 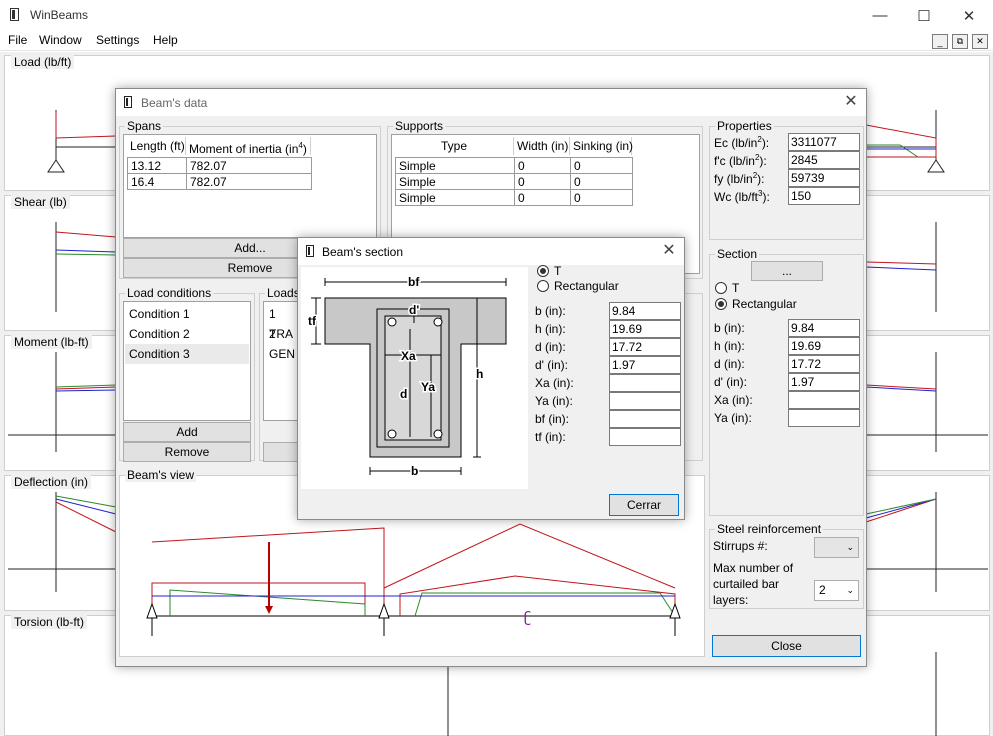 I want to click on dlg-xa-field, so click(x=645, y=383).